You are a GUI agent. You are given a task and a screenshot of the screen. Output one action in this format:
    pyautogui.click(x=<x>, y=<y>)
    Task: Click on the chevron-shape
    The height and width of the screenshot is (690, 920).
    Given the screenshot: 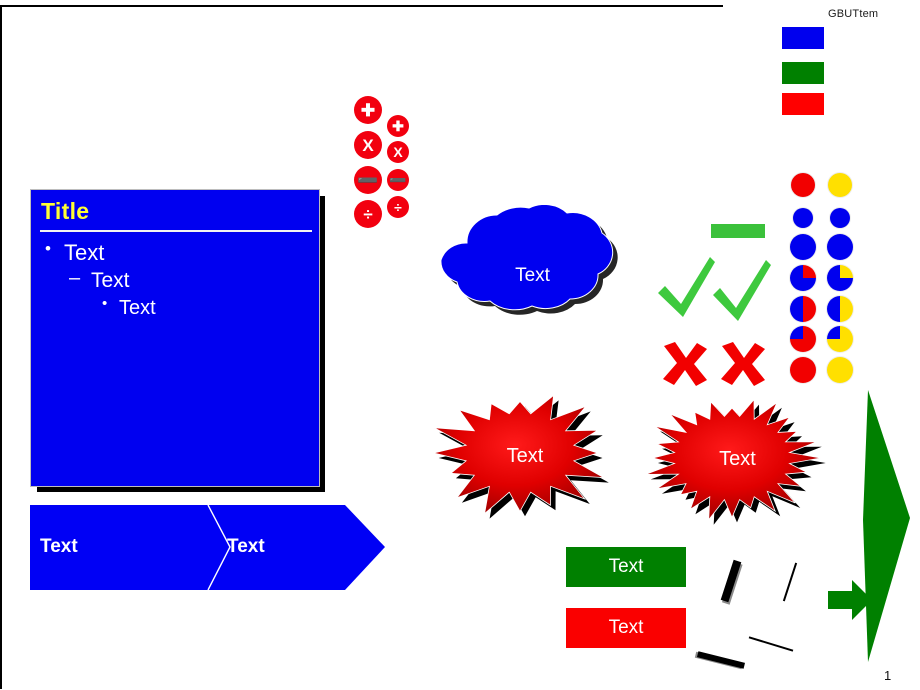 What is the action you would take?
    pyautogui.click(x=207, y=547)
    